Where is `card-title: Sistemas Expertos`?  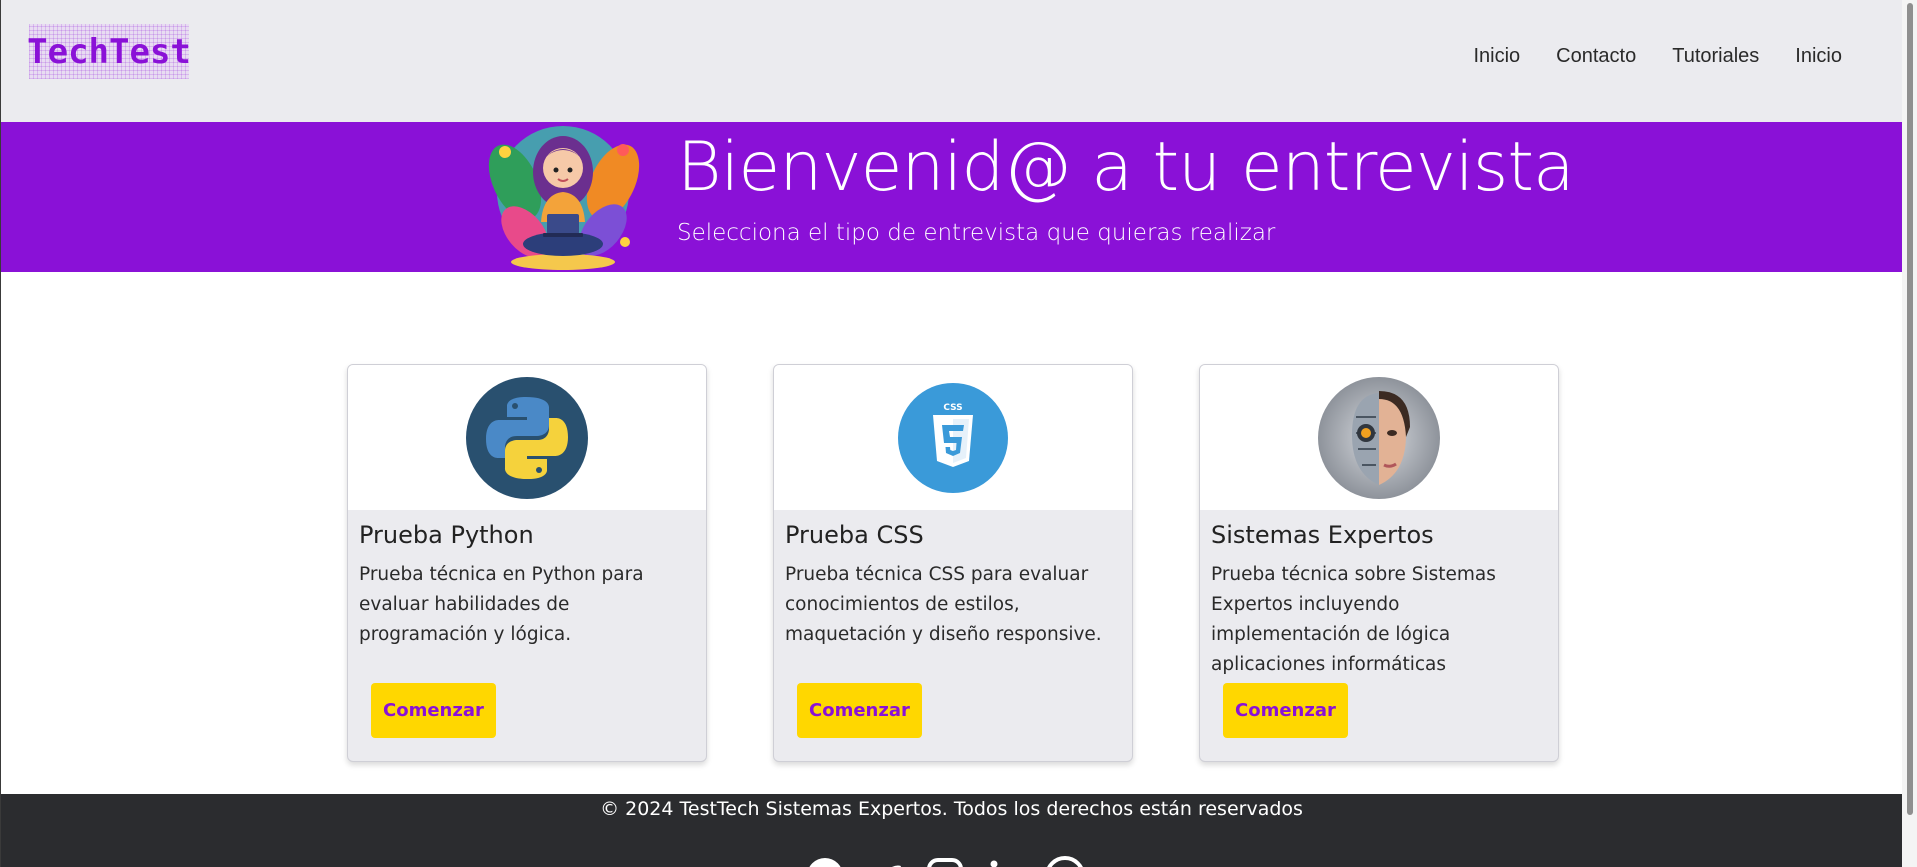
card-title: Sistemas Expertos is located at coordinates (1322, 535).